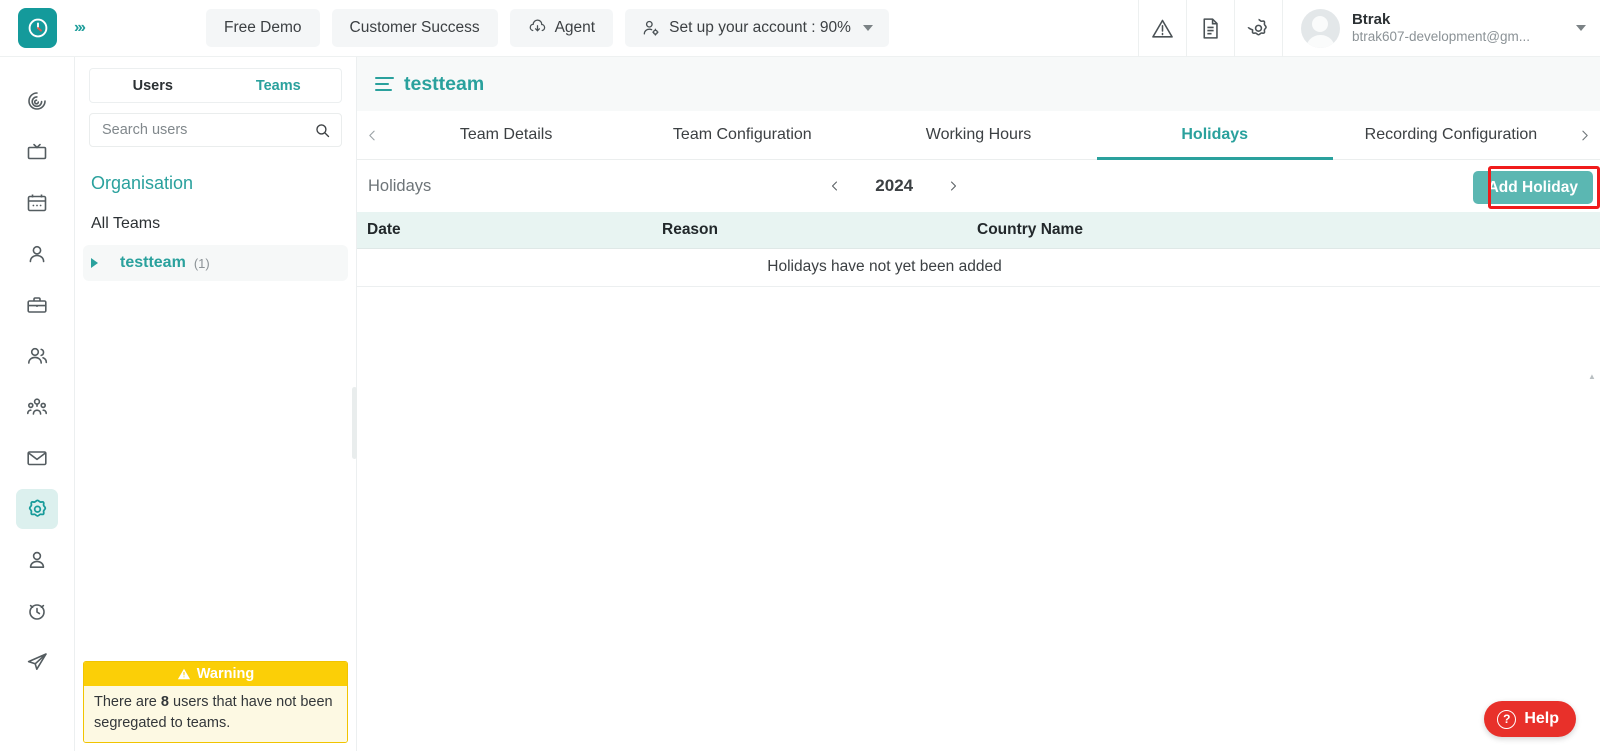 The width and height of the screenshot is (1600, 751). Describe the element at coordinates (153, 85) in the screenshot. I see `tab-users: Users` at that location.